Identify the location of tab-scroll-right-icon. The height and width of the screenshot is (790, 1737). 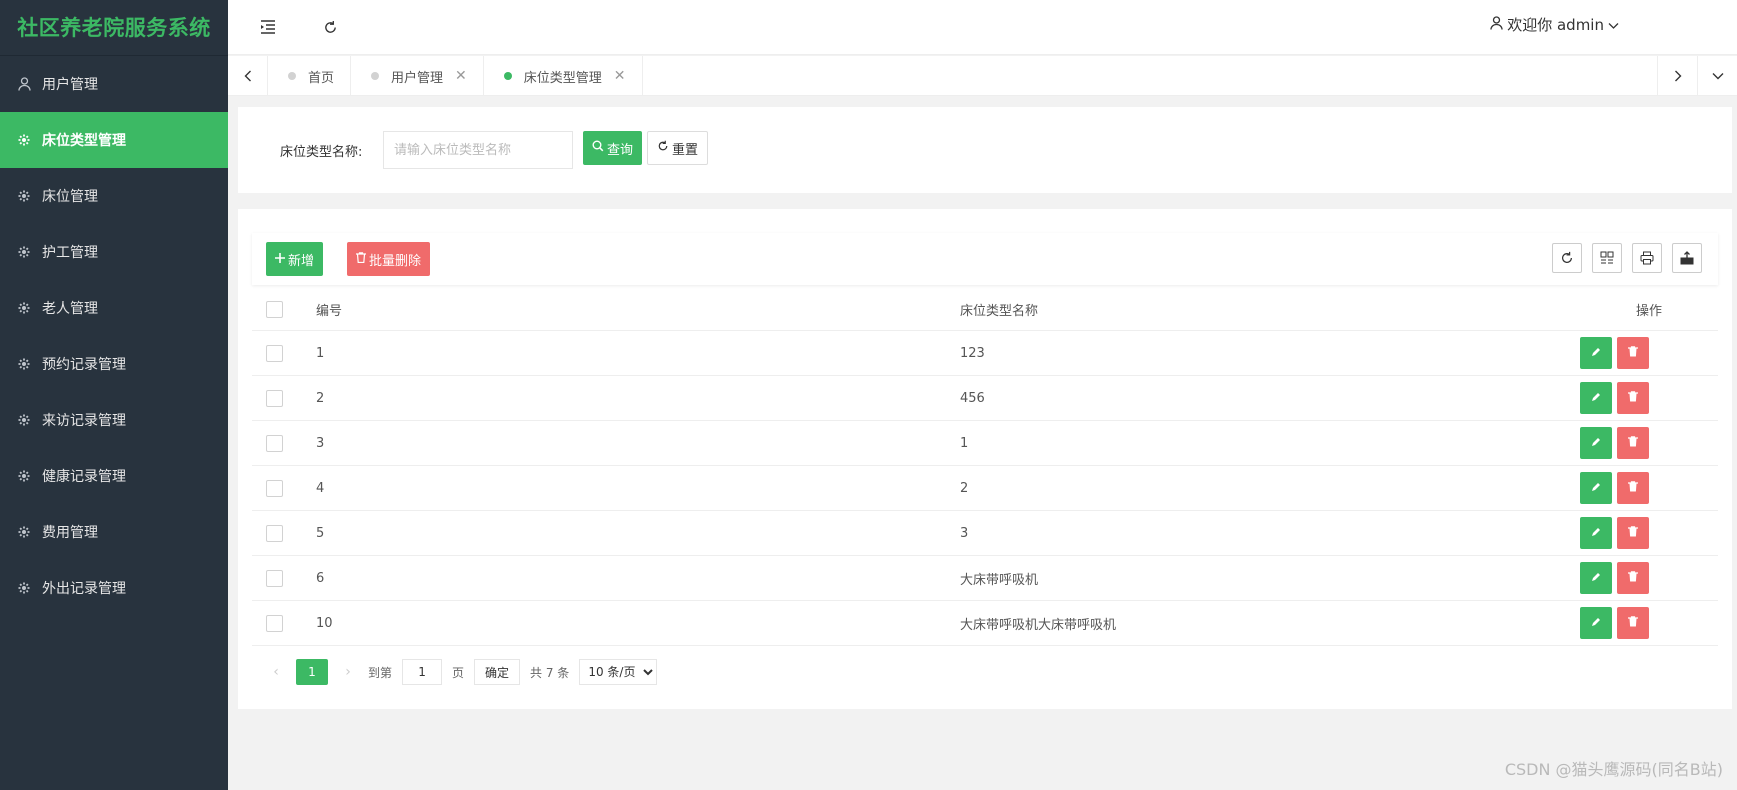
(1677, 76).